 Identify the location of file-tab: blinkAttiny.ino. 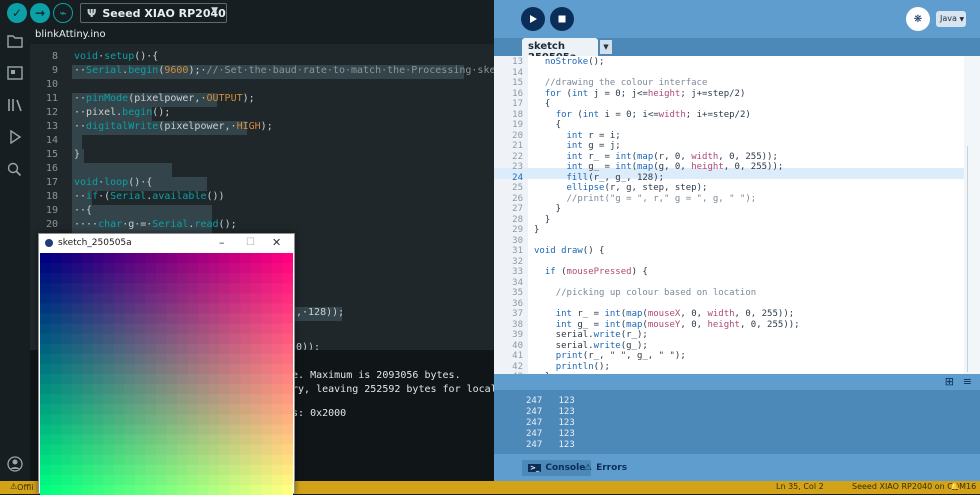
(70, 34).